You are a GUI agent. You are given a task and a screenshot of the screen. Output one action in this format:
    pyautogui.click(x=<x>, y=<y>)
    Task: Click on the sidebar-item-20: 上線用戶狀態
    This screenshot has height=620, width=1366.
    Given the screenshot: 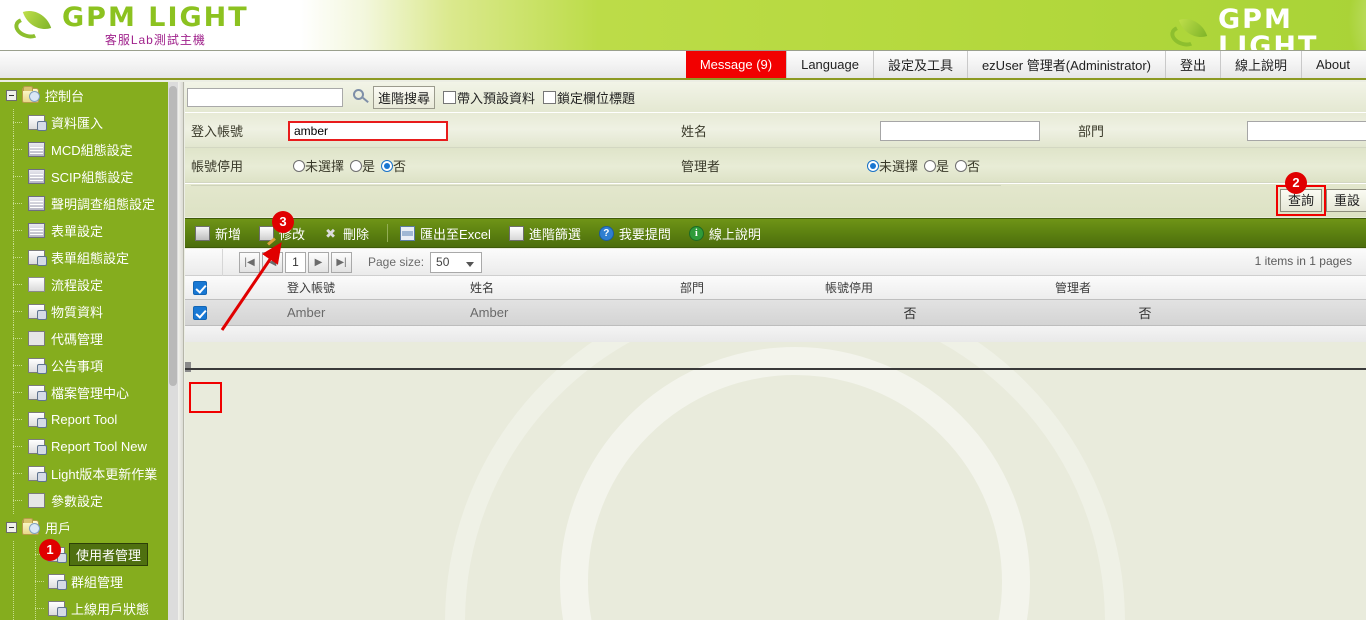 What is the action you would take?
    pyautogui.click(x=89, y=607)
    